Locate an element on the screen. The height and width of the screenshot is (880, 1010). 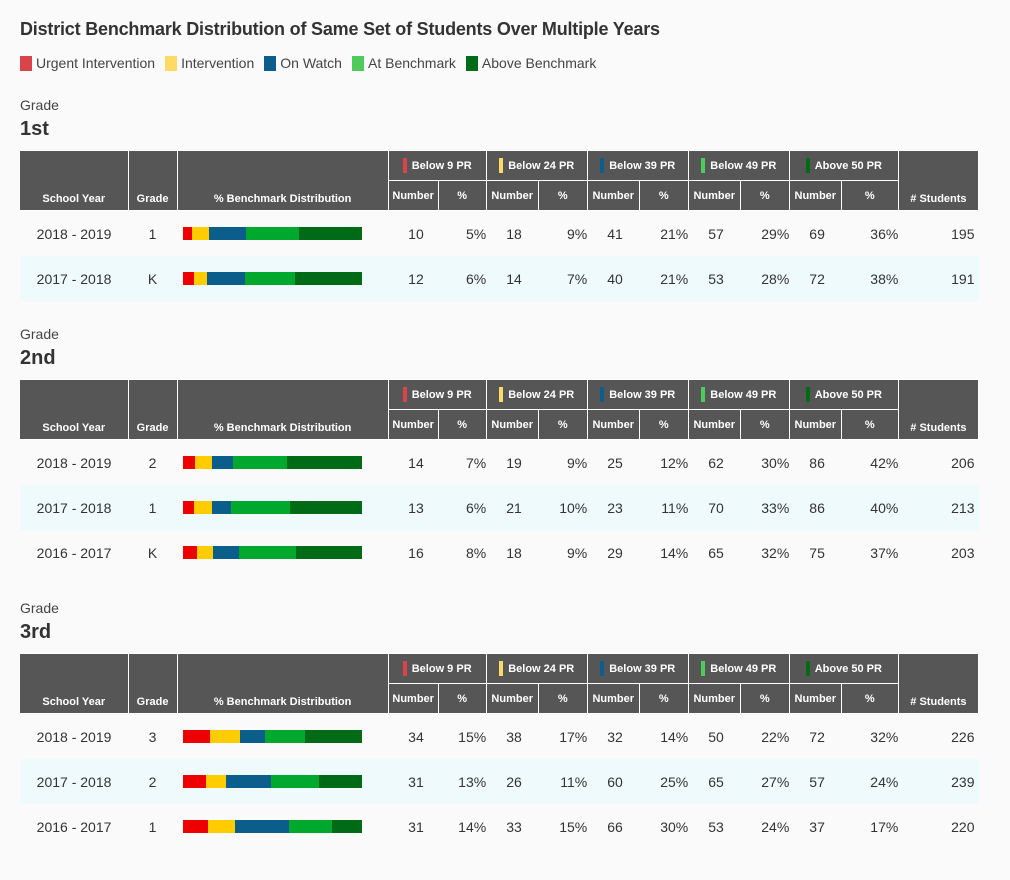
number-cell: 41 is located at coordinates (615, 233).